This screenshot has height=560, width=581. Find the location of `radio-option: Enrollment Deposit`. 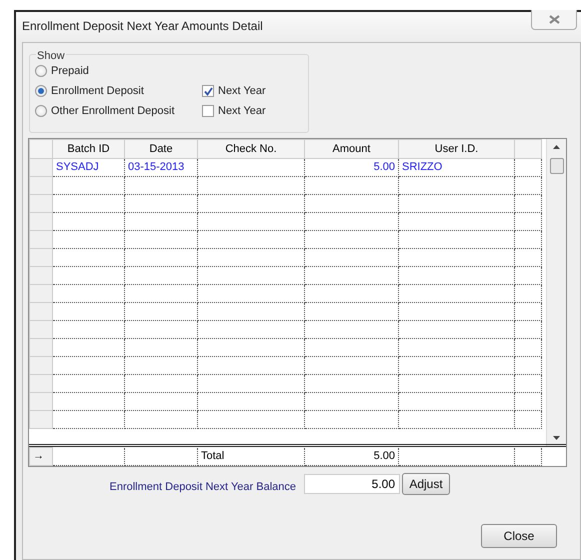

radio-option: Enrollment Deposit is located at coordinates (89, 91).